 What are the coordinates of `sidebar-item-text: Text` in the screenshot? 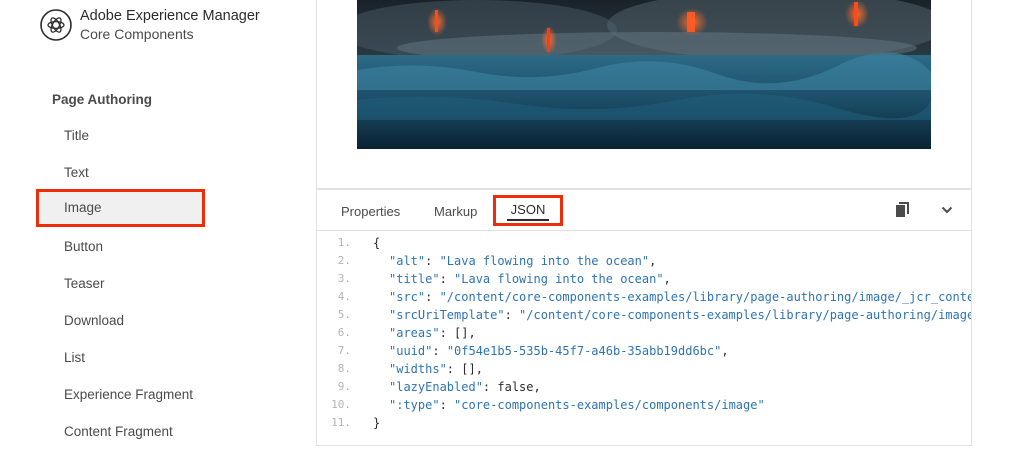 It's located at (120, 174).